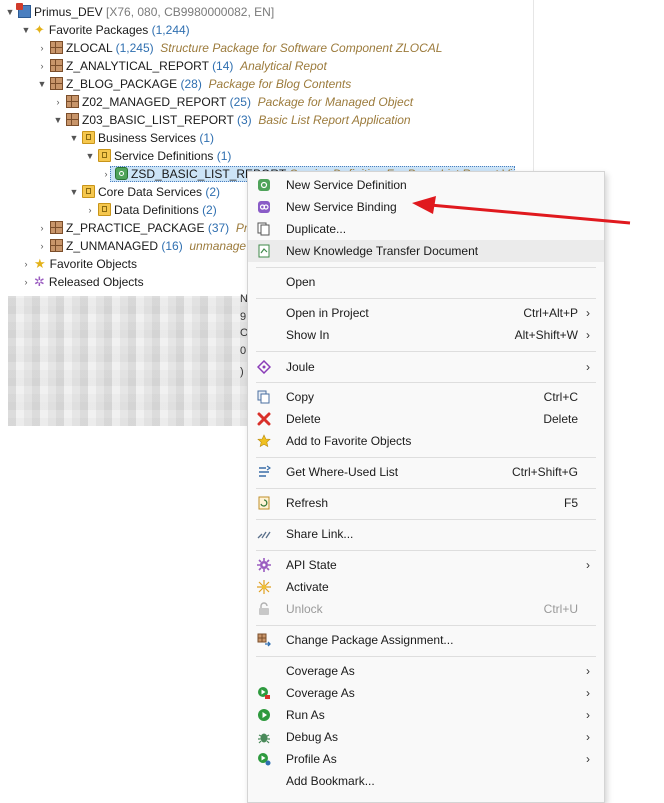  Describe the element at coordinates (426, 759) in the screenshot. I see `menu-item-profile-as: Profile As ›` at that location.